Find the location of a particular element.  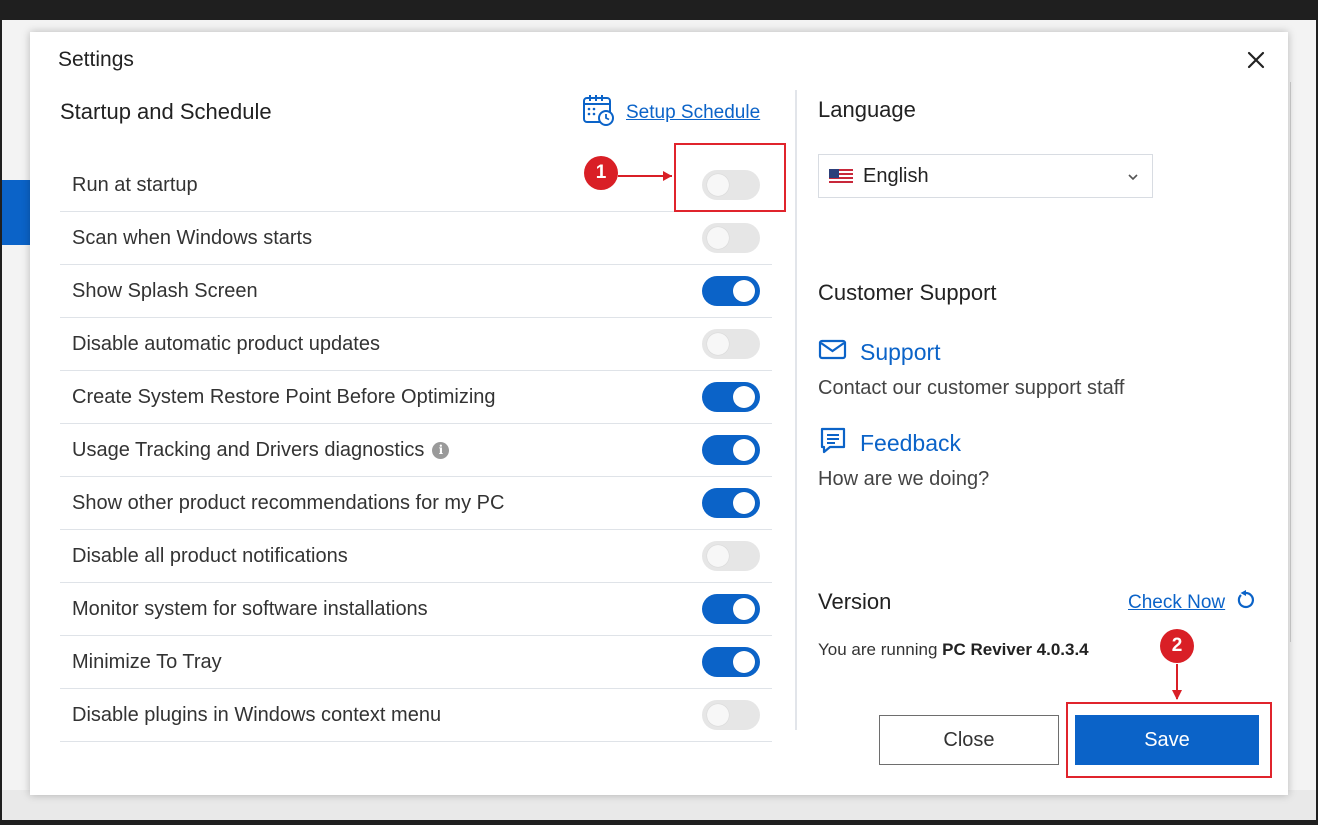

feedback-icon is located at coordinates (833, 443).